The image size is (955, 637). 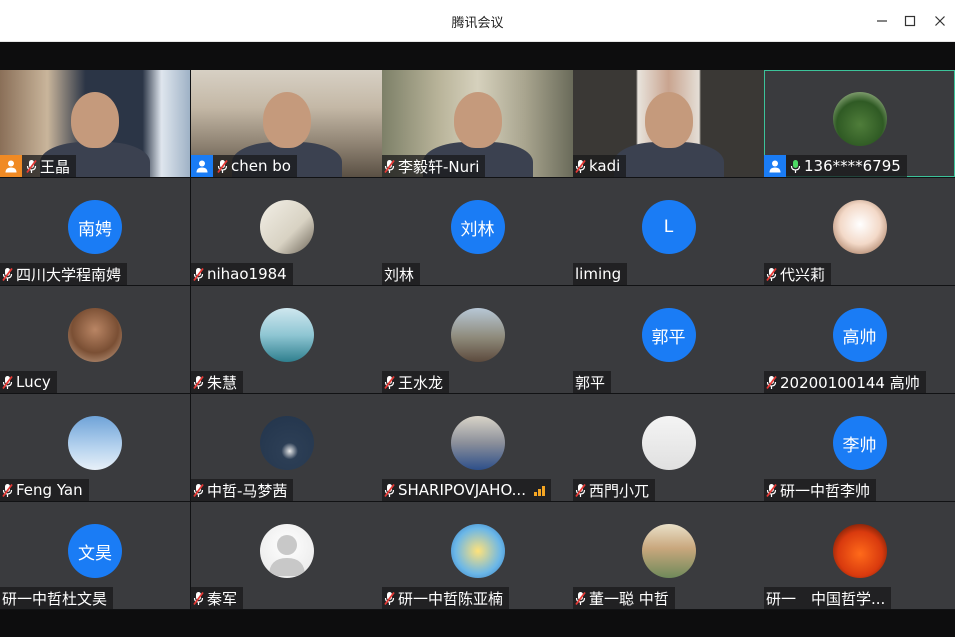 What do you see at coordinates (477, 21) in the screenshot?
I see `title-bar: 腾讯会议` at bounding box center [477, 21].